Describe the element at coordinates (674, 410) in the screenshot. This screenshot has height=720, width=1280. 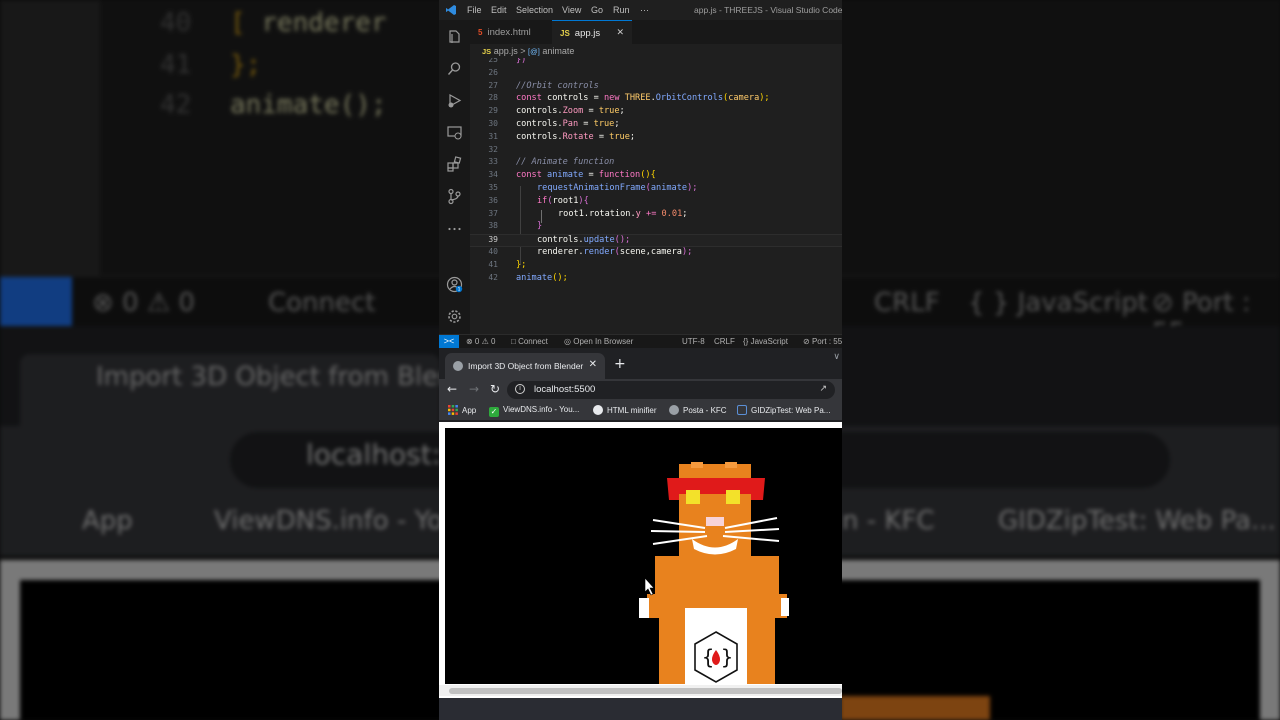
I see `kfc-icon` at that location.